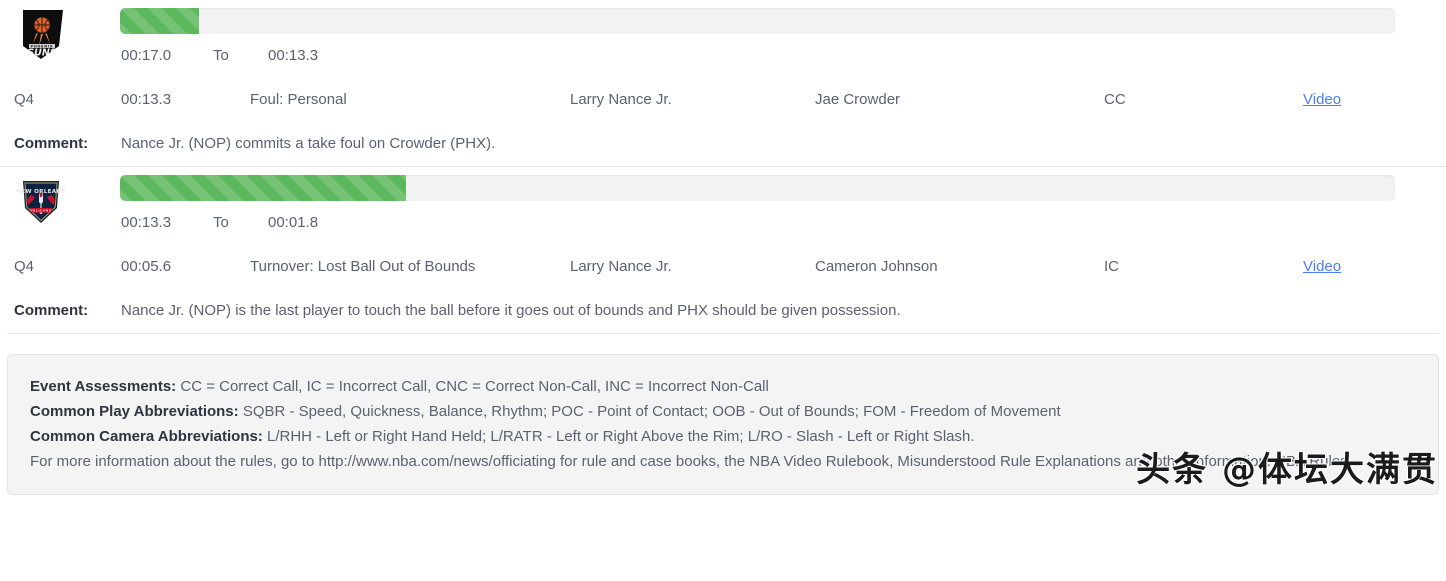 The height and width of the screenshot is (581, 1446). What do you see at coordinates (293, 55) in the screenshot?
I see `time-range-end: 00:13.3` at bounding box center [293, 55].